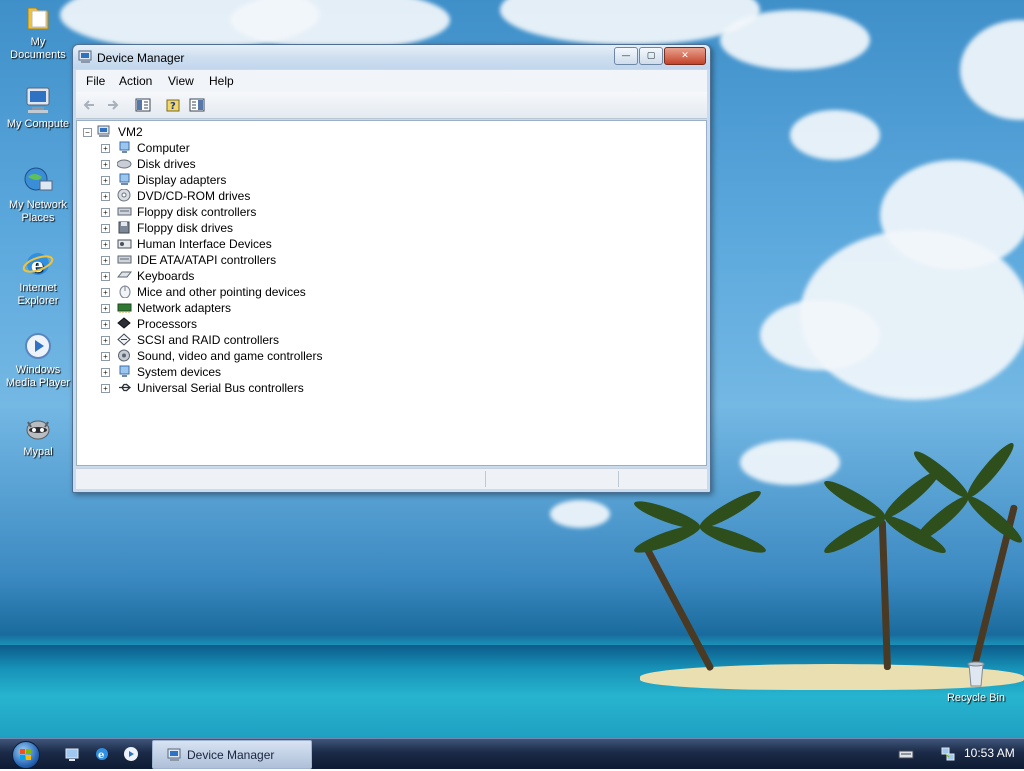  I want to click on desktop-icon-my-computer: My Compute, so click(38, 107).